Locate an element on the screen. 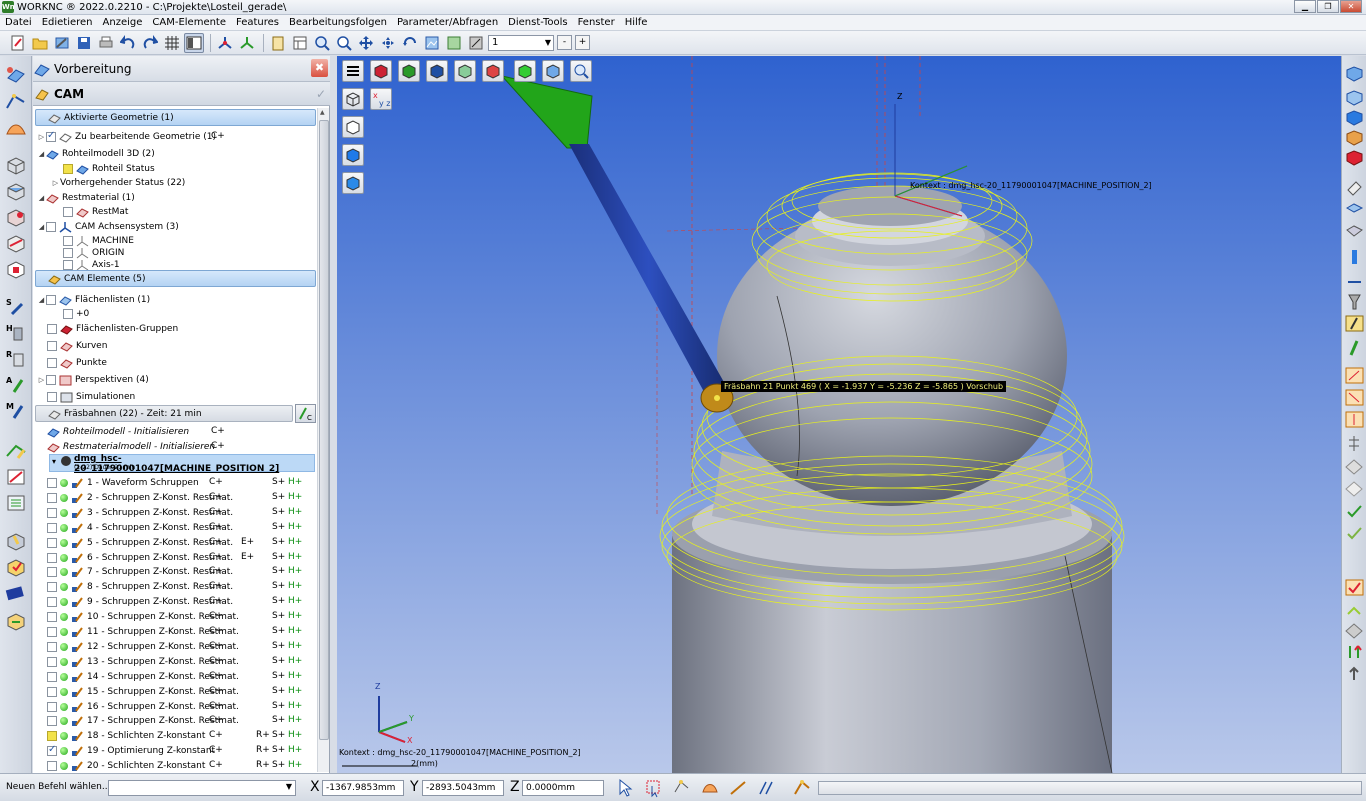 This screenshot has width=1366, height=801. toolpath-row: 3 - Schruppen Z-Konst. Restmat. is located at coordinates (140, 512).